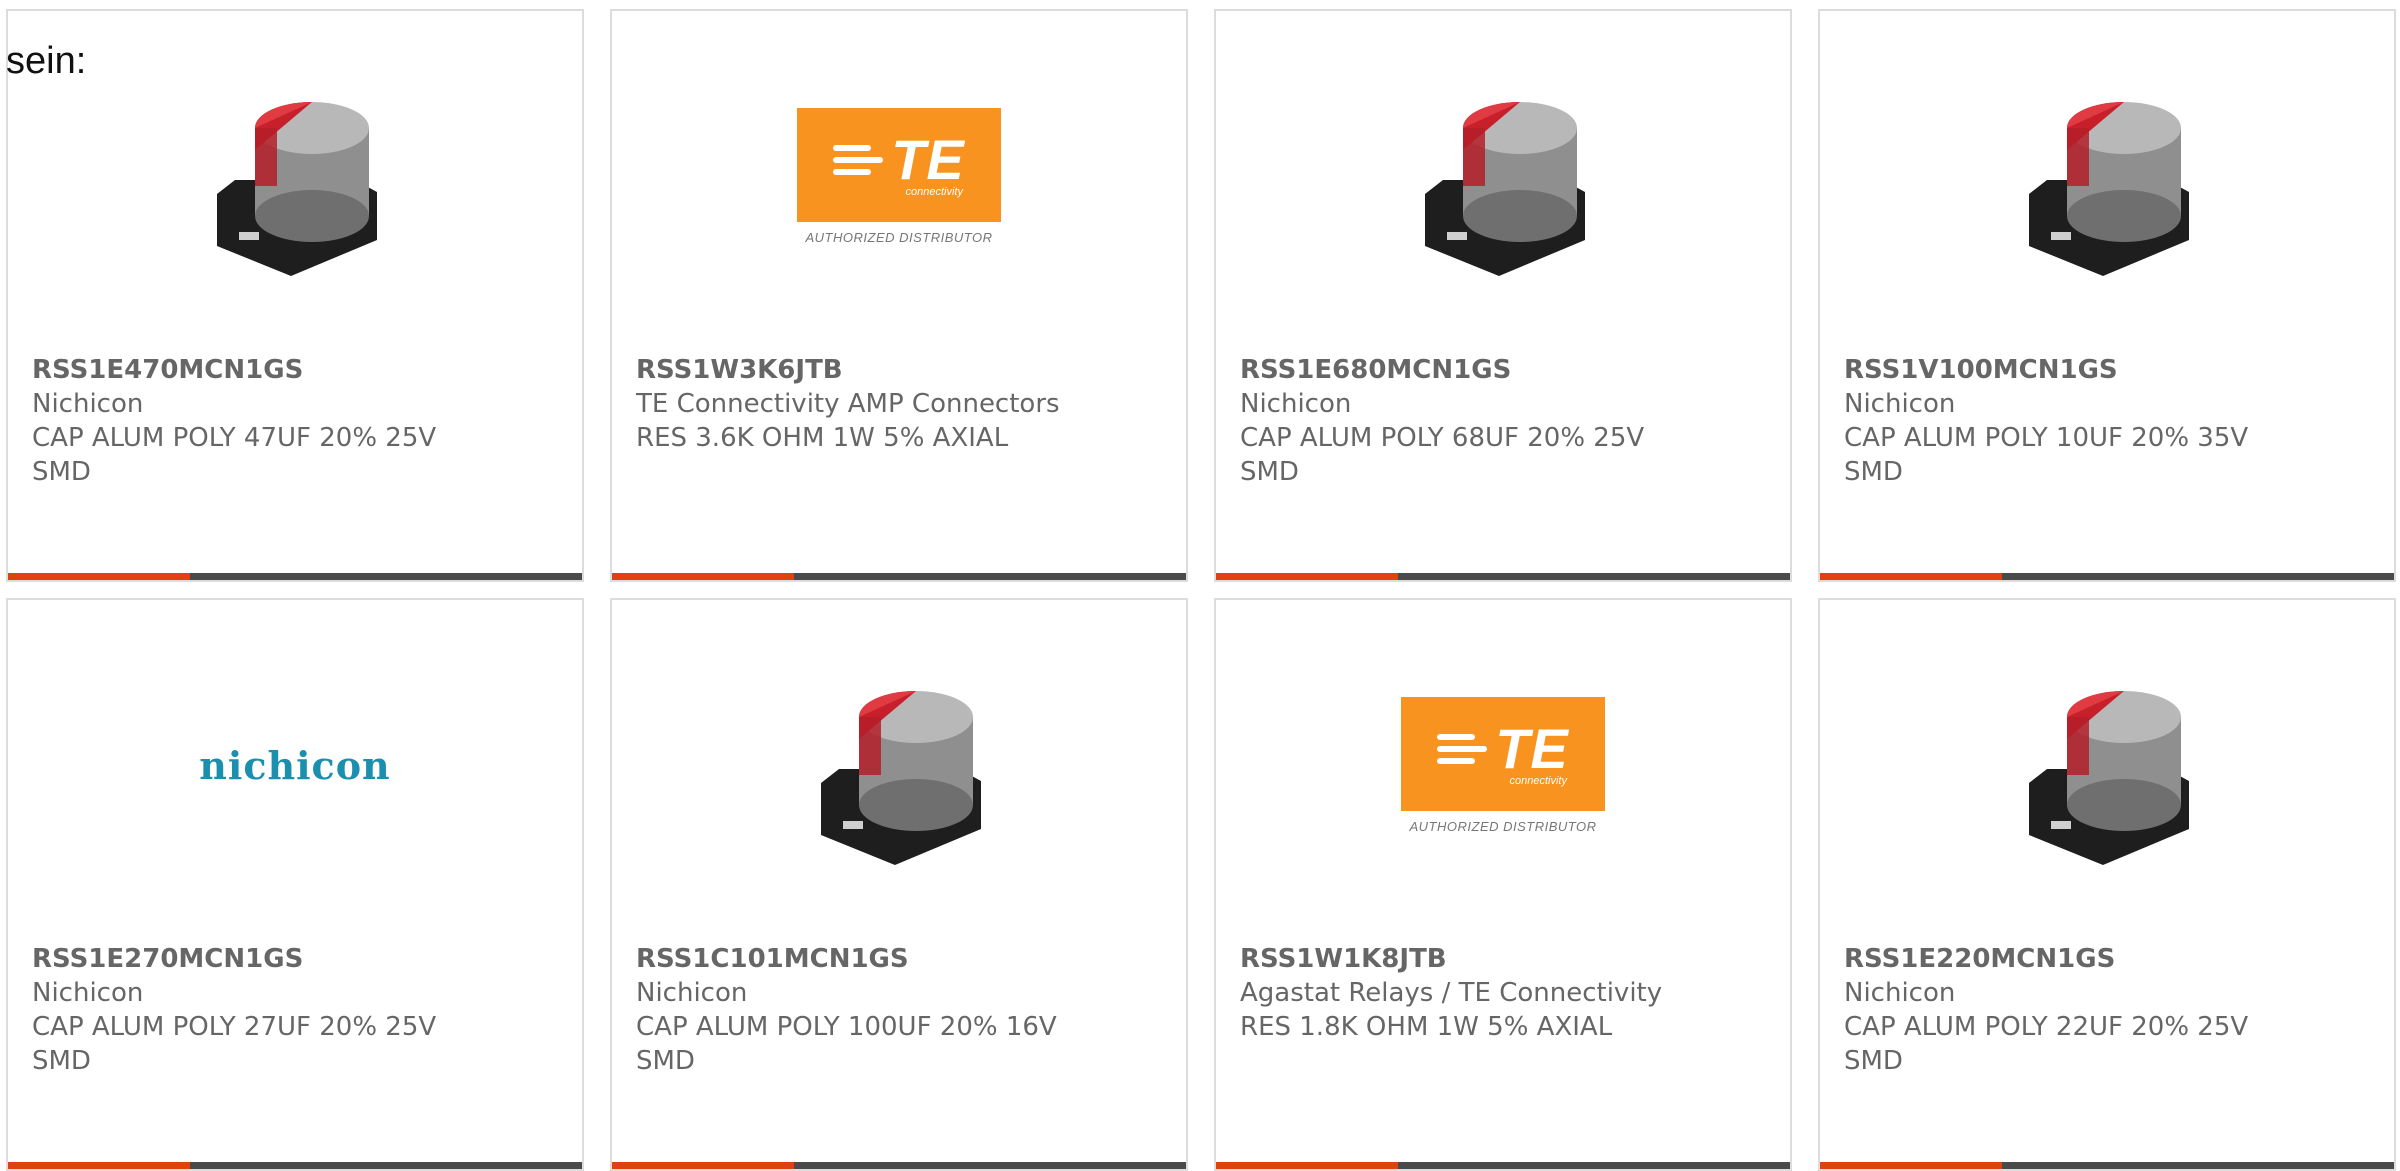 The image size is (2400, 1171). What do you see at coordinates (901, 959) in the screenshot?
I see `part-number: RSS1C101MCN1GS` at bounding box center [901, 959].